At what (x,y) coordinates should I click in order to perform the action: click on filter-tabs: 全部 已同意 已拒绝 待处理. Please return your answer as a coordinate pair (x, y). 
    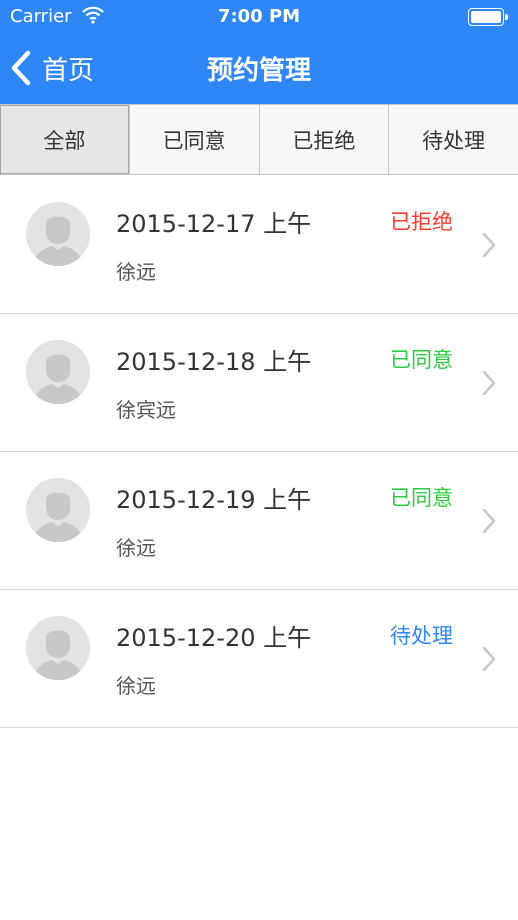
    Looking at the image, I should click on (259, 139).